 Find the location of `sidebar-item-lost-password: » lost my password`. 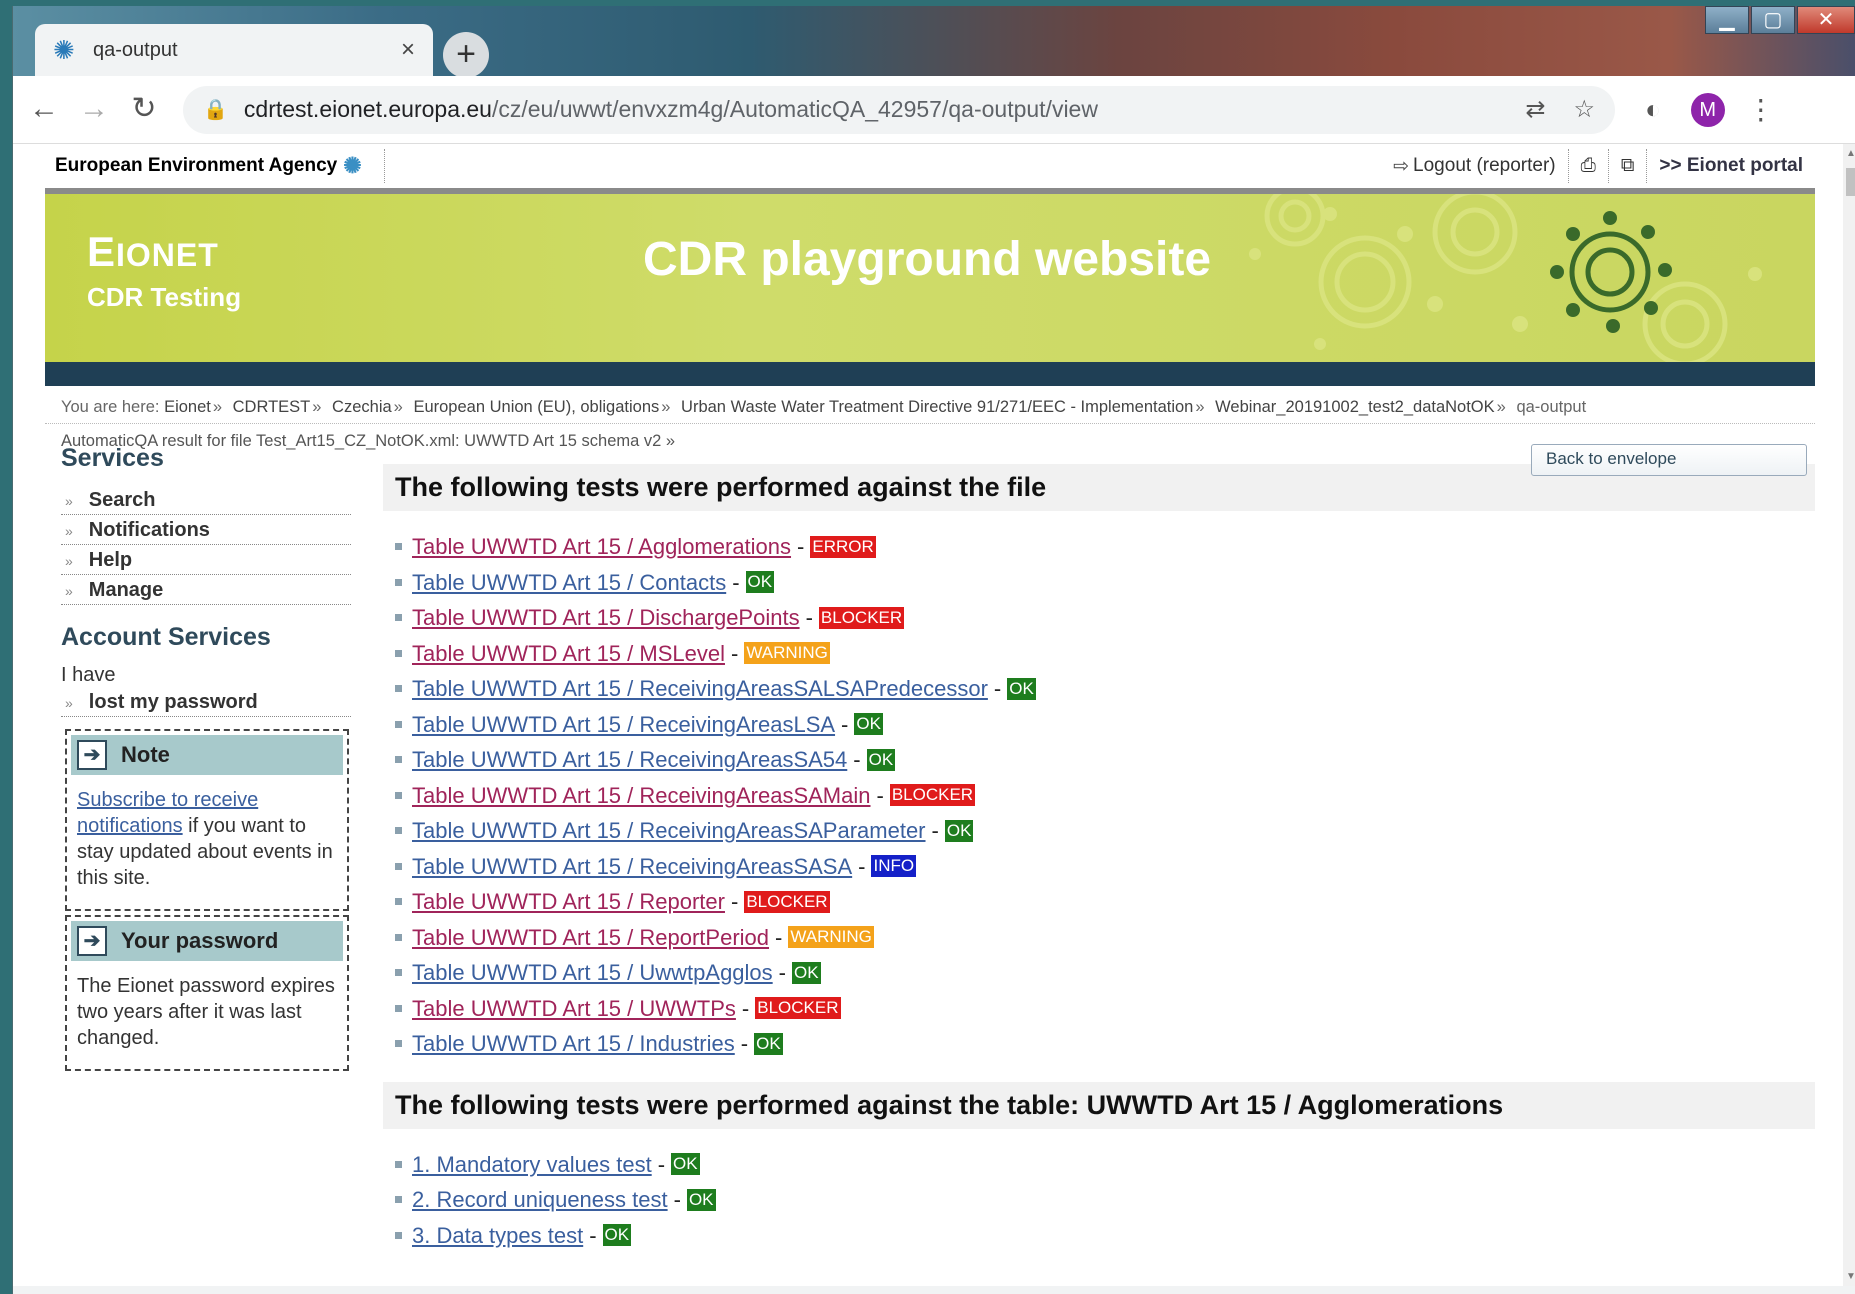

sidebar-item-lost-password: » lost my password is located at coordinates (206, 702).